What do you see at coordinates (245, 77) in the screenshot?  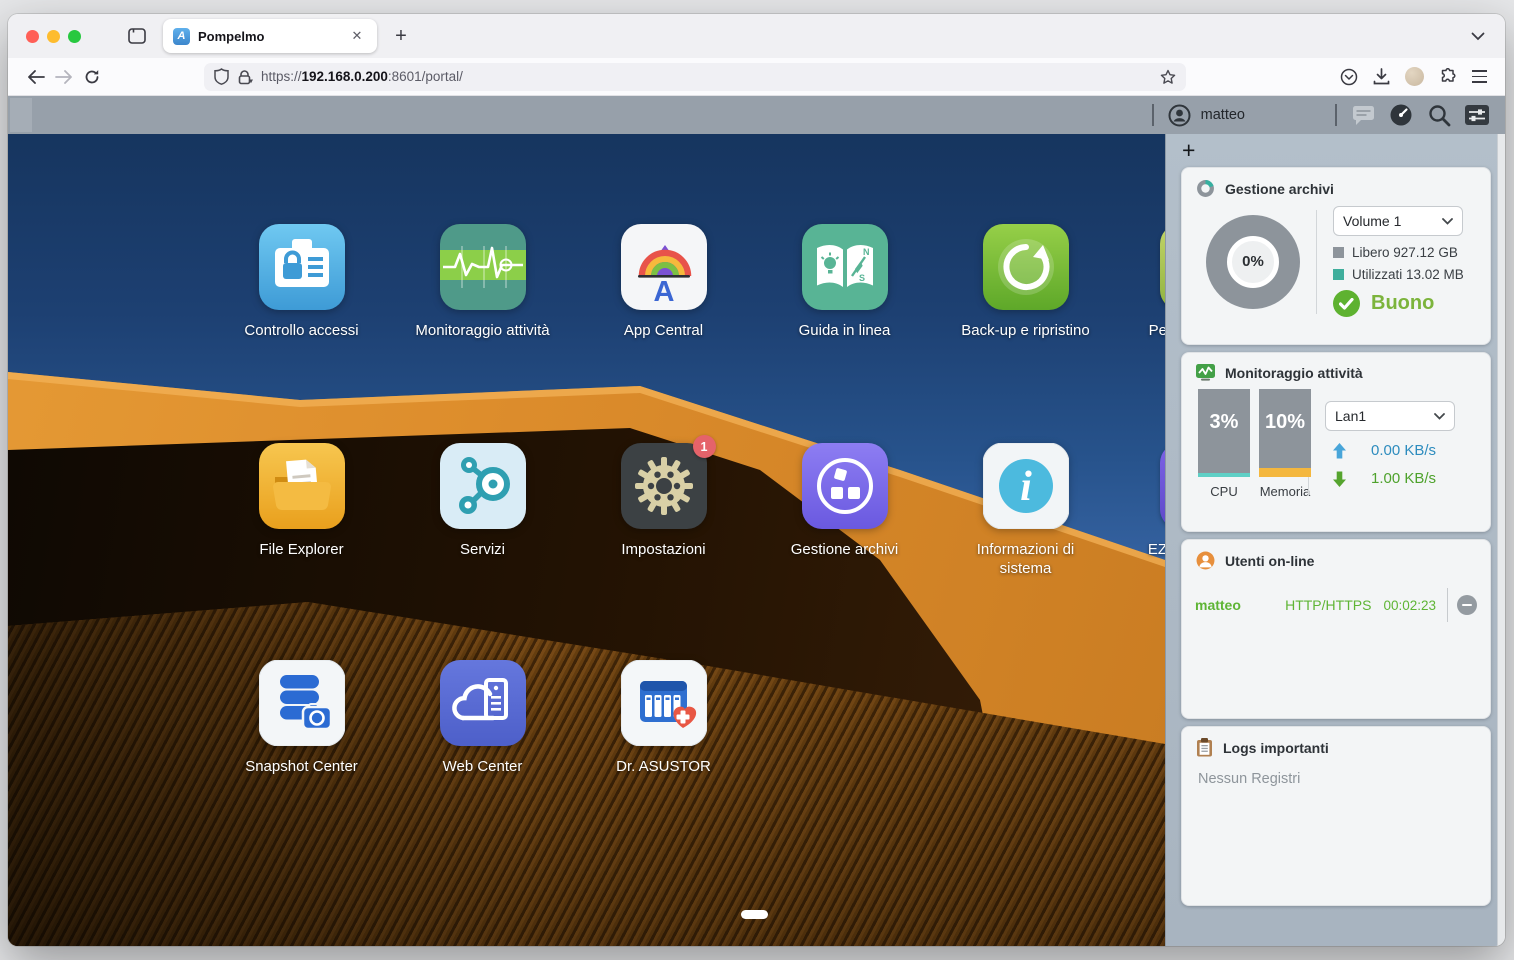 I see `lock-warning-icon` at bounding box center [245, 77].